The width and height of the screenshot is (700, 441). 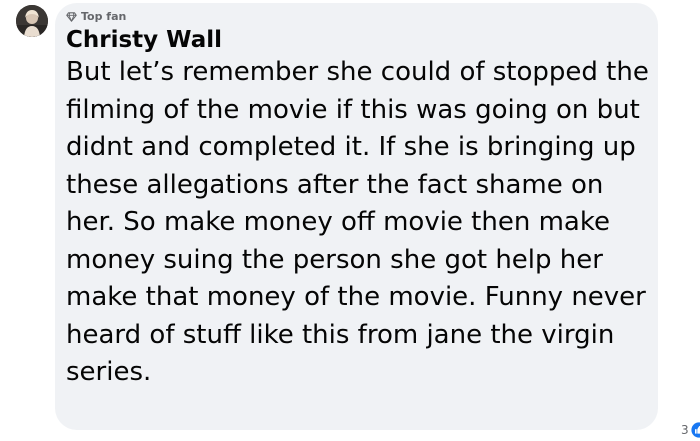 What do you see at coordinates (144, 40) in the screenshot?
I see `comment-author: Christy Wall` at bounding box center [144, 40].